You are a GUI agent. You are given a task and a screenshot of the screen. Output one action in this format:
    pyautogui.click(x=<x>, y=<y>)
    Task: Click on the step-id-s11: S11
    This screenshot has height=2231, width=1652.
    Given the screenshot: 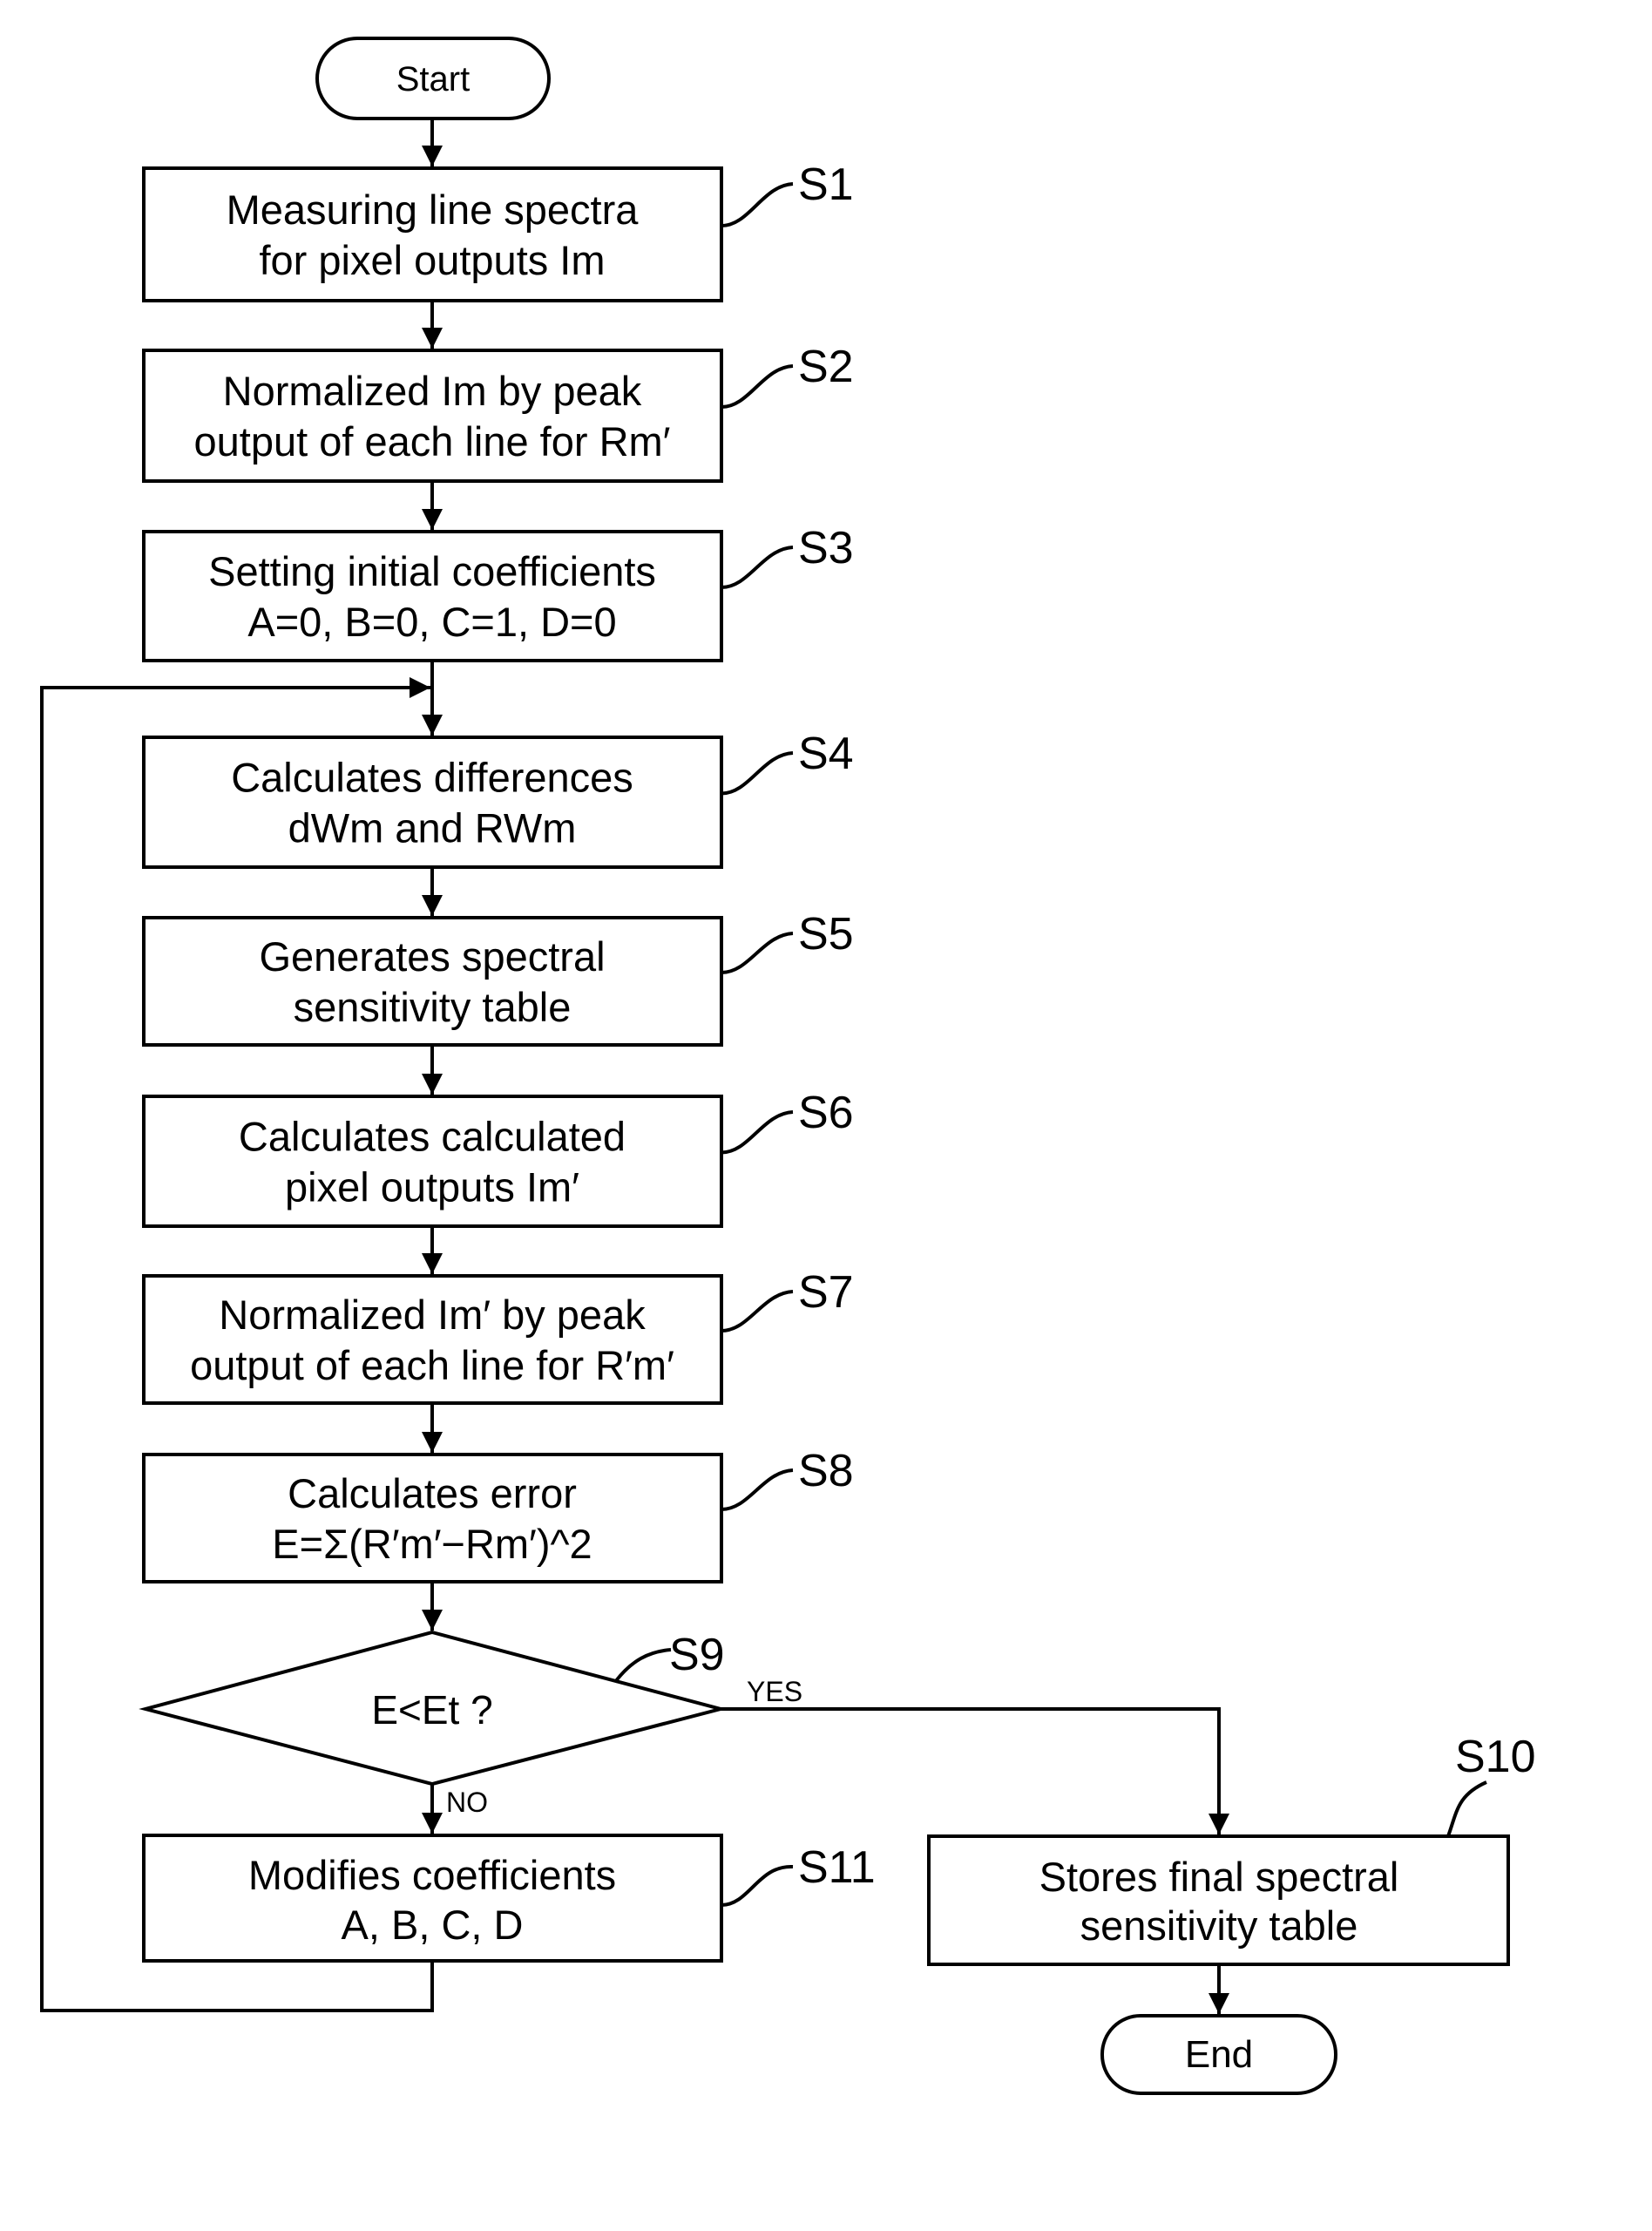 What is the action you would take?
    pyautogui.click(x=837, y=1868)
    